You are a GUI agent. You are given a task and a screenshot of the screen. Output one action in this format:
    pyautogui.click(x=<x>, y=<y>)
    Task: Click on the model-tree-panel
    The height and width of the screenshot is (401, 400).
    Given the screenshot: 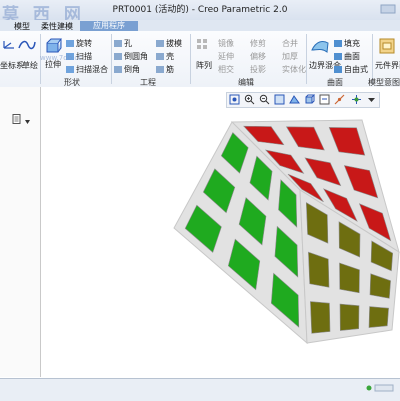 What is the action you would take?
    pyautogui.click(x=20, y=232)
    